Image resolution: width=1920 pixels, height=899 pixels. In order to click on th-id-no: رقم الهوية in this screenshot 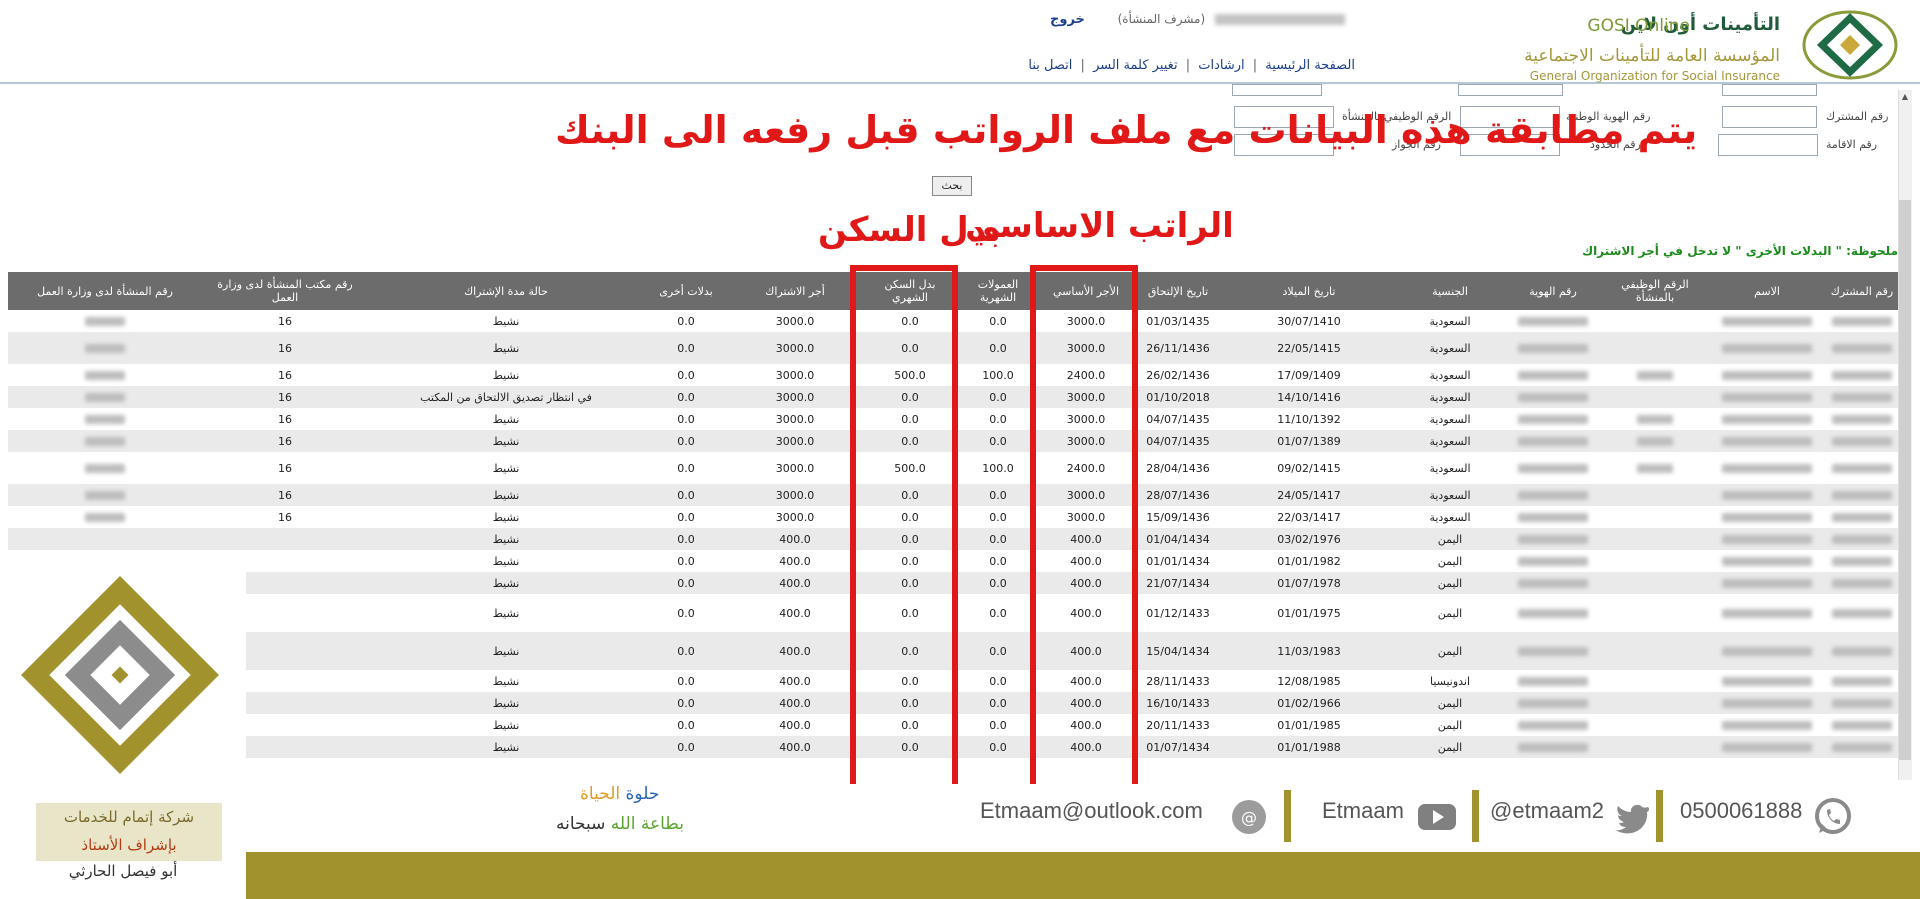, I will do `click(1553, 291)`.